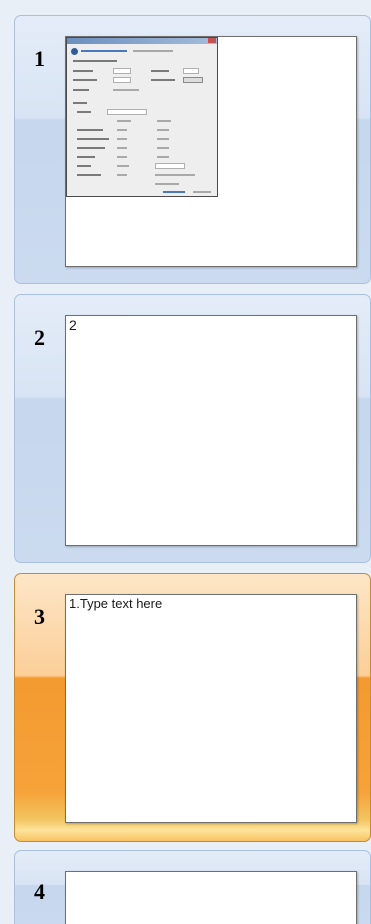 Image resolution: width=371 pixels, height=924 pixels. What do you see at coordinates (116, 603) in the screenshot?
I see `slide-text: 1.Type text here` at bounding box center [116, 603].